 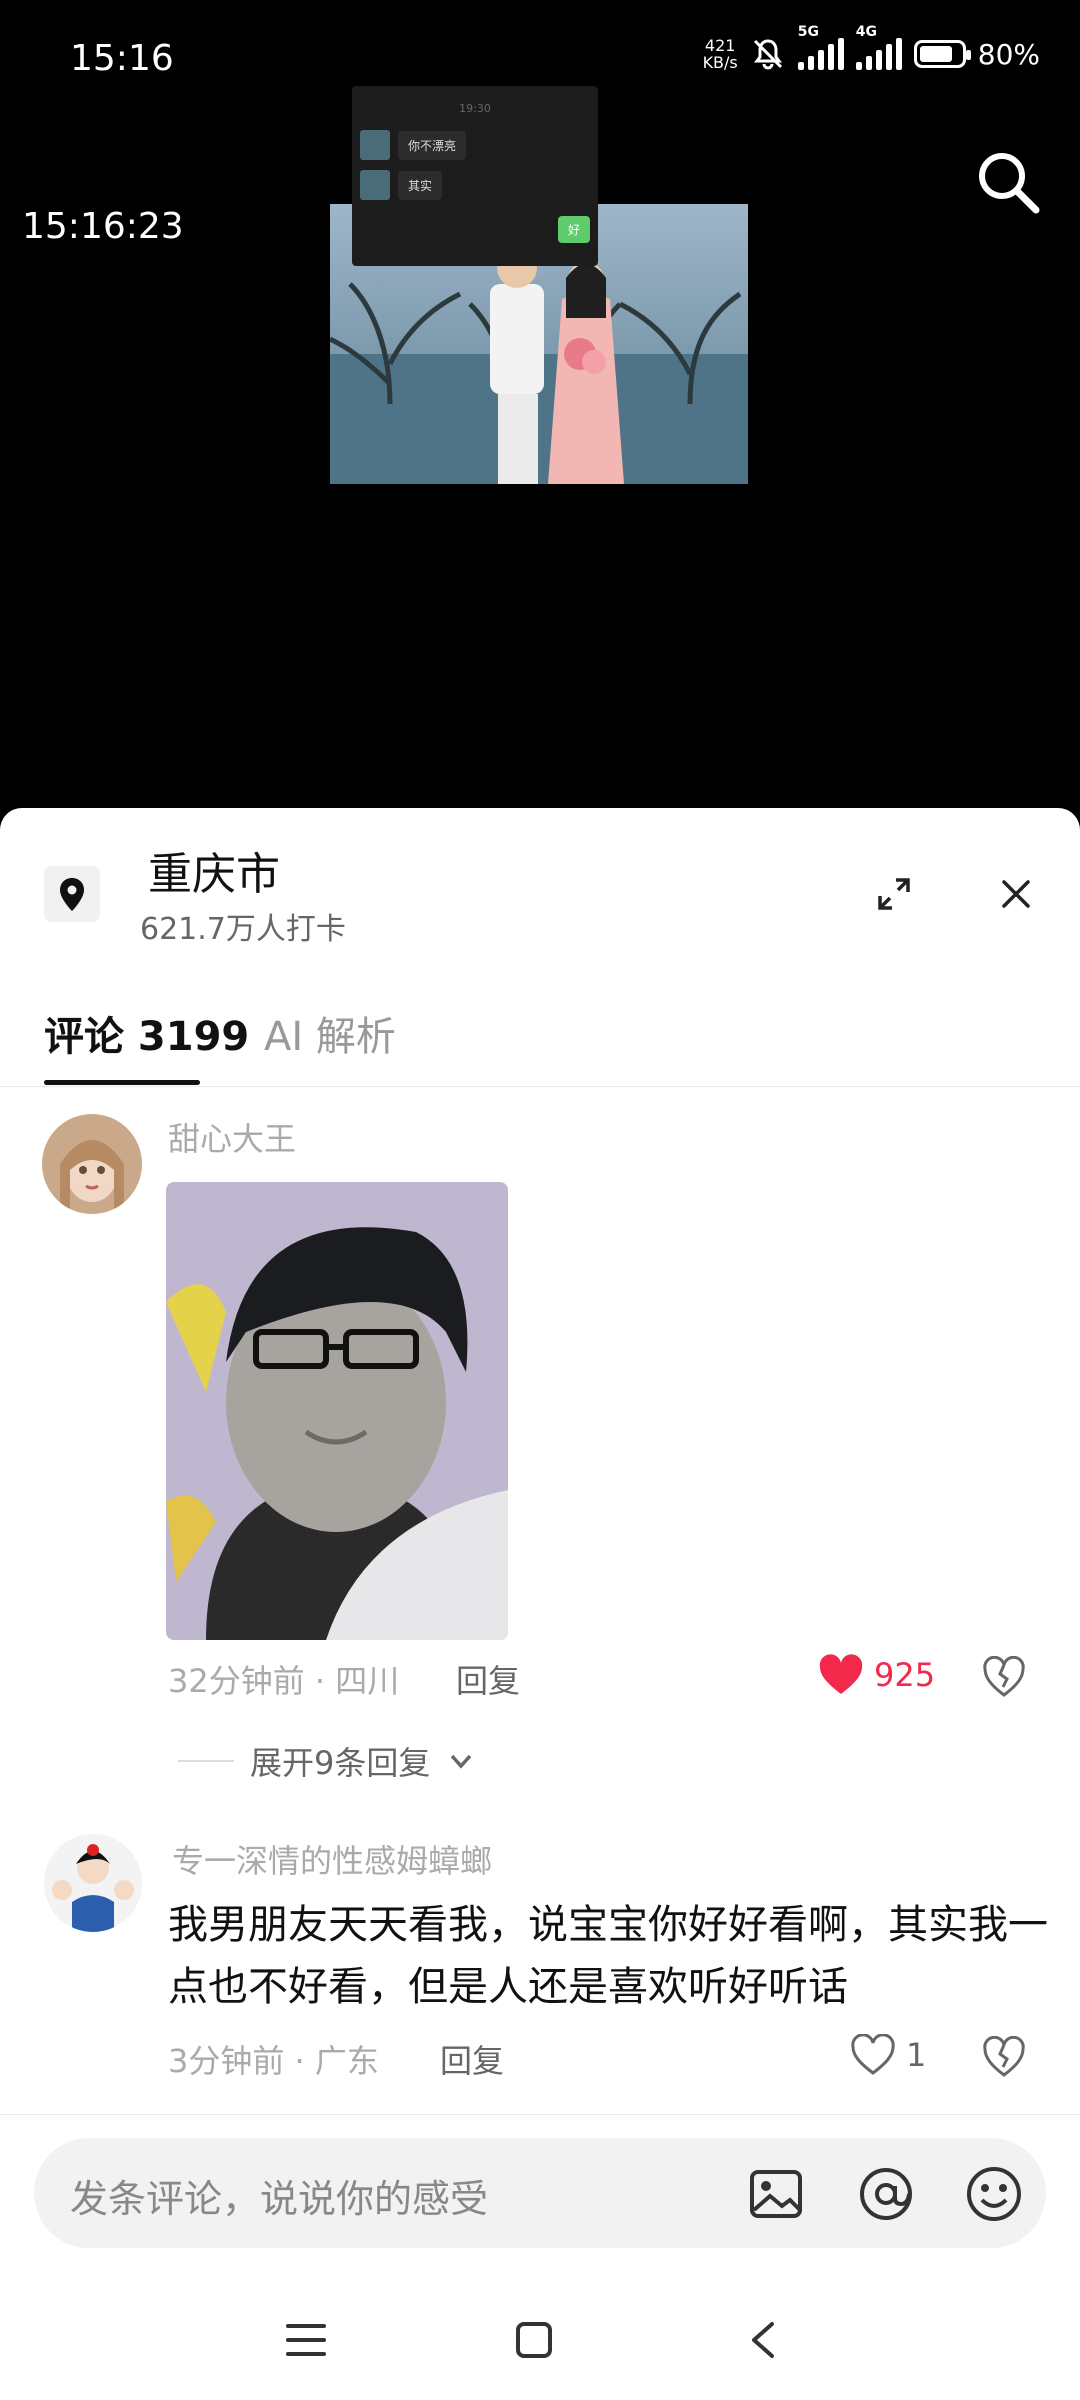 I want to click on system-nav-bar, so click(x=540, y=2340).